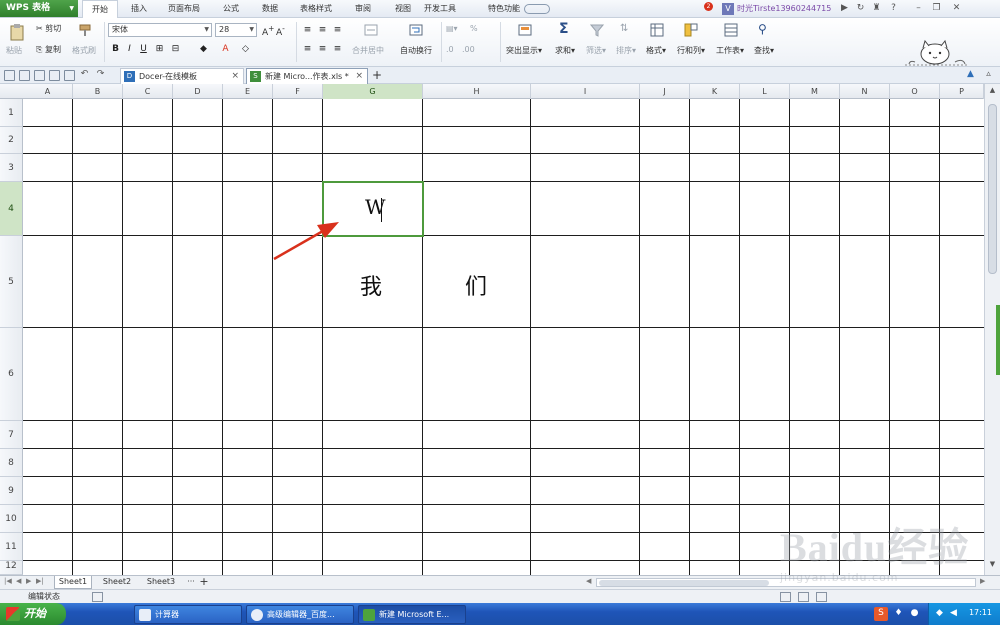 The image size is (1000, 625). Describe the element at coordinates (730, 50) in the screenshot. I see `worksheet-button: 工作表▾` at that location.